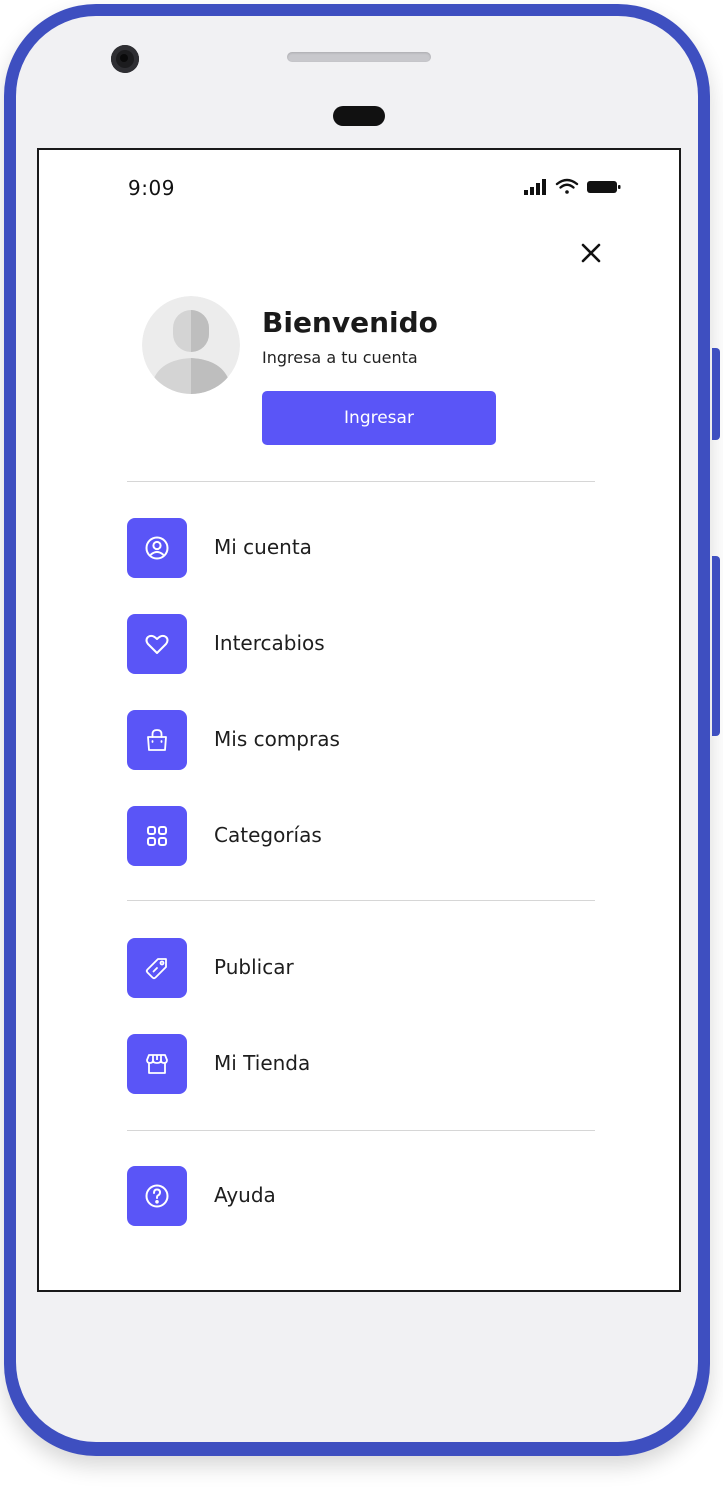 This screenshot has height=1487, width=723. Describe the element at coordinates (361, 1065) in the screenshot. I see `menu-item-mi-tienda: Mi Tienda` at that location.